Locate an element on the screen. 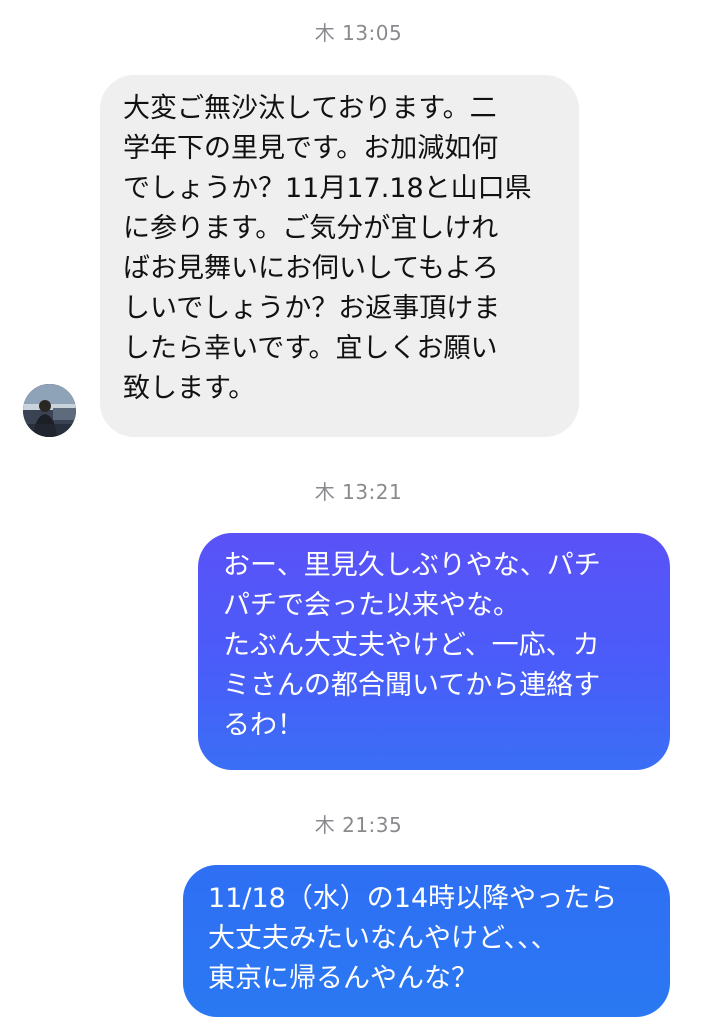 The height and width of the screenshot is (1024, 717). timestamp-divider: 木 21:35 is located at coordinates (358, 825).